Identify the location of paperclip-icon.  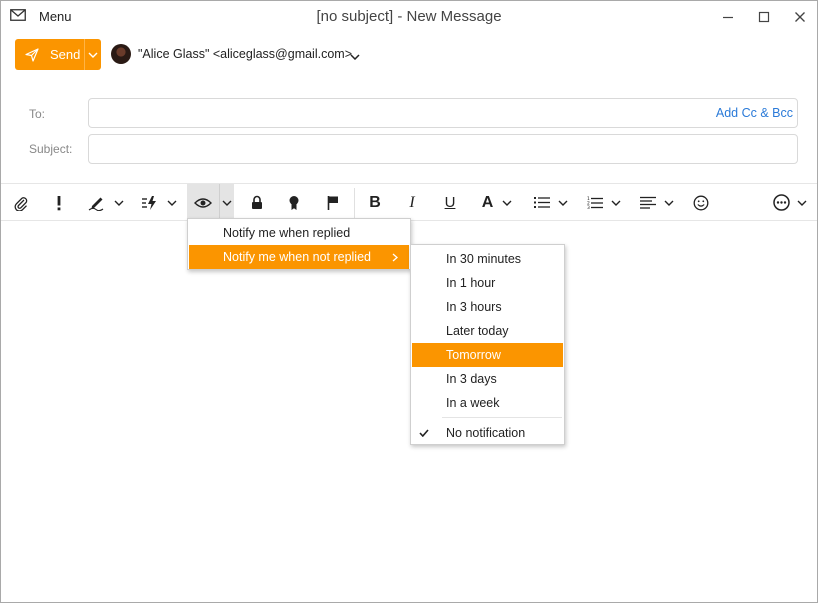
(21, 203).